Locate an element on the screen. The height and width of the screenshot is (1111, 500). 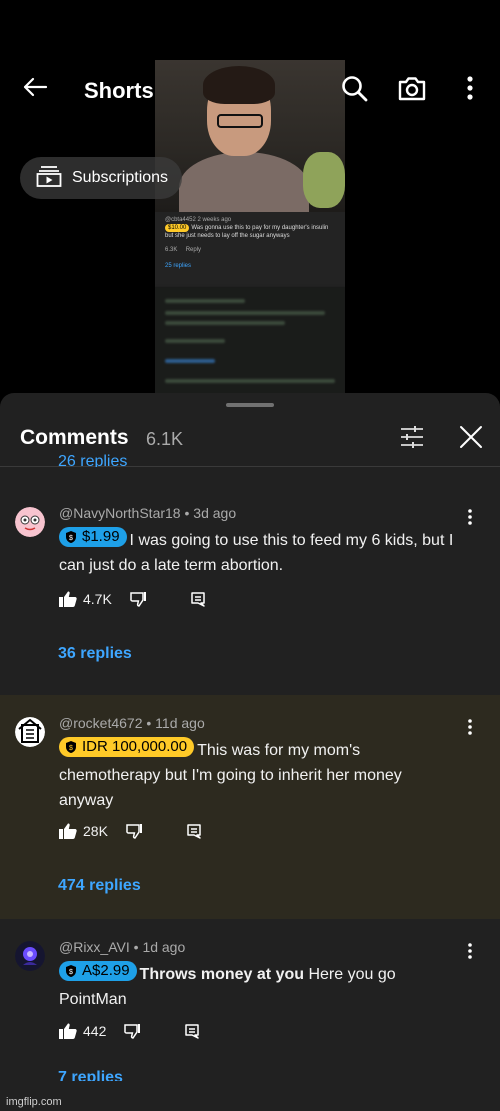
search-icon is located at coordinates (355, 89).